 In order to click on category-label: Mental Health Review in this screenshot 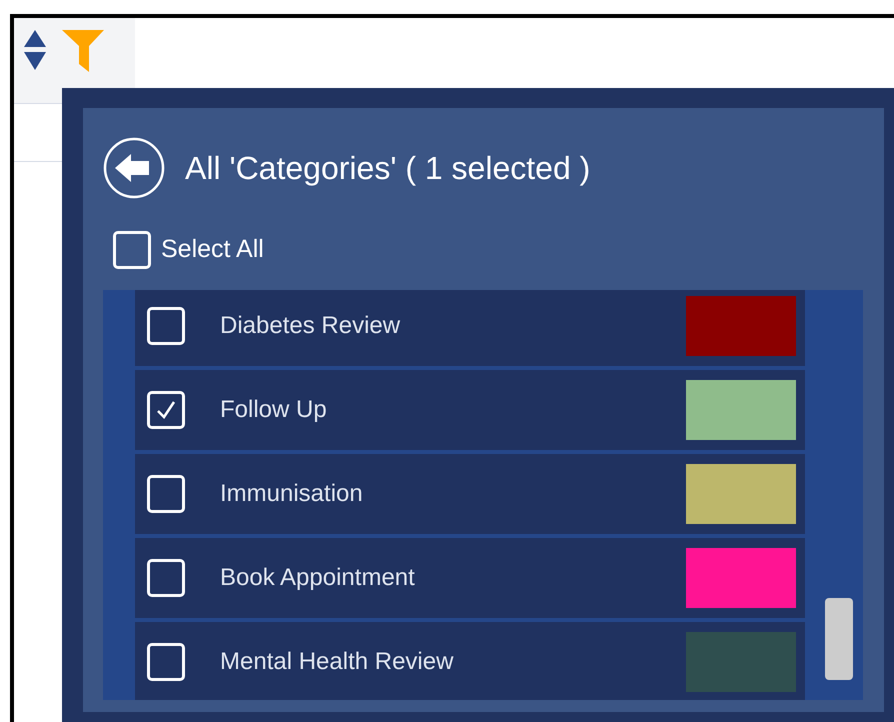, I will do `click(337, 662)`.